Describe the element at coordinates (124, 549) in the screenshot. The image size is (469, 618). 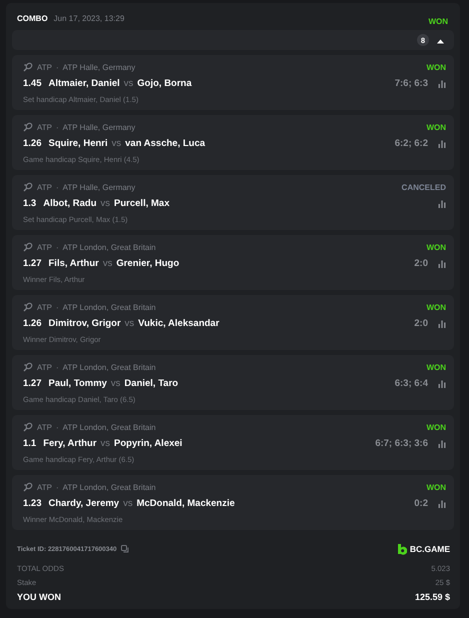
I see `copy-icon` at that location.